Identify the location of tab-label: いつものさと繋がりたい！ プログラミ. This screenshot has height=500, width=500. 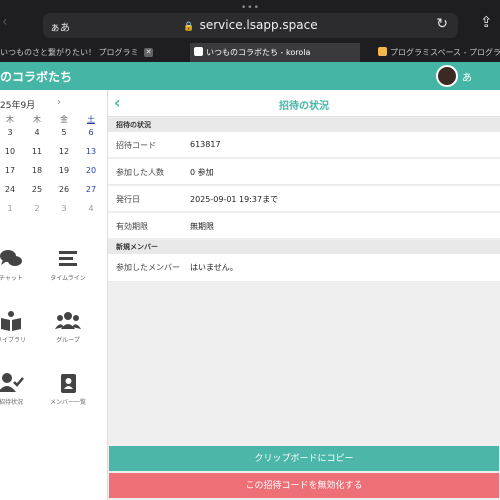
(69, 52).